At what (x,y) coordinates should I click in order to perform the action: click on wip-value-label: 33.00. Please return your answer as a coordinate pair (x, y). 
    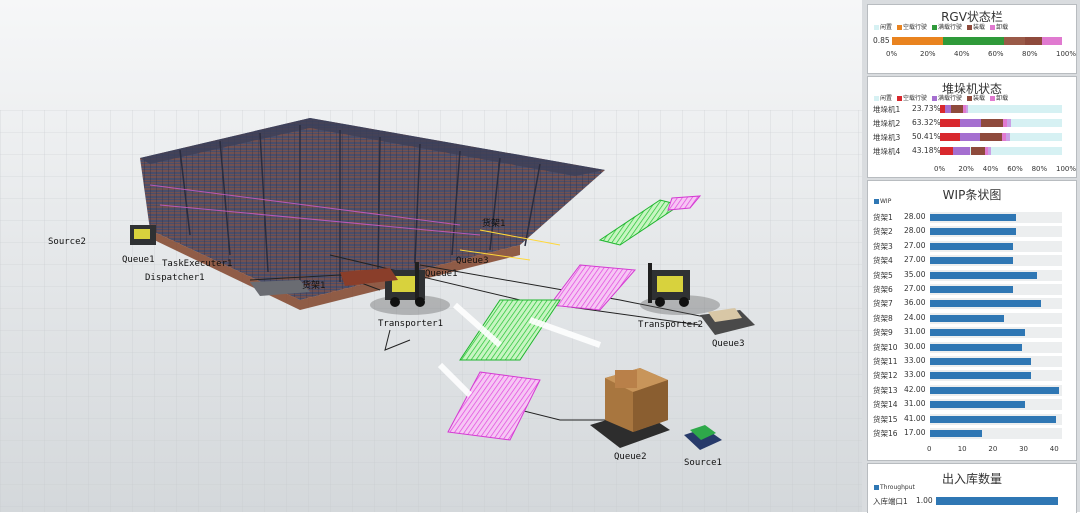
    Looking at the image, I should click on (915, 360).